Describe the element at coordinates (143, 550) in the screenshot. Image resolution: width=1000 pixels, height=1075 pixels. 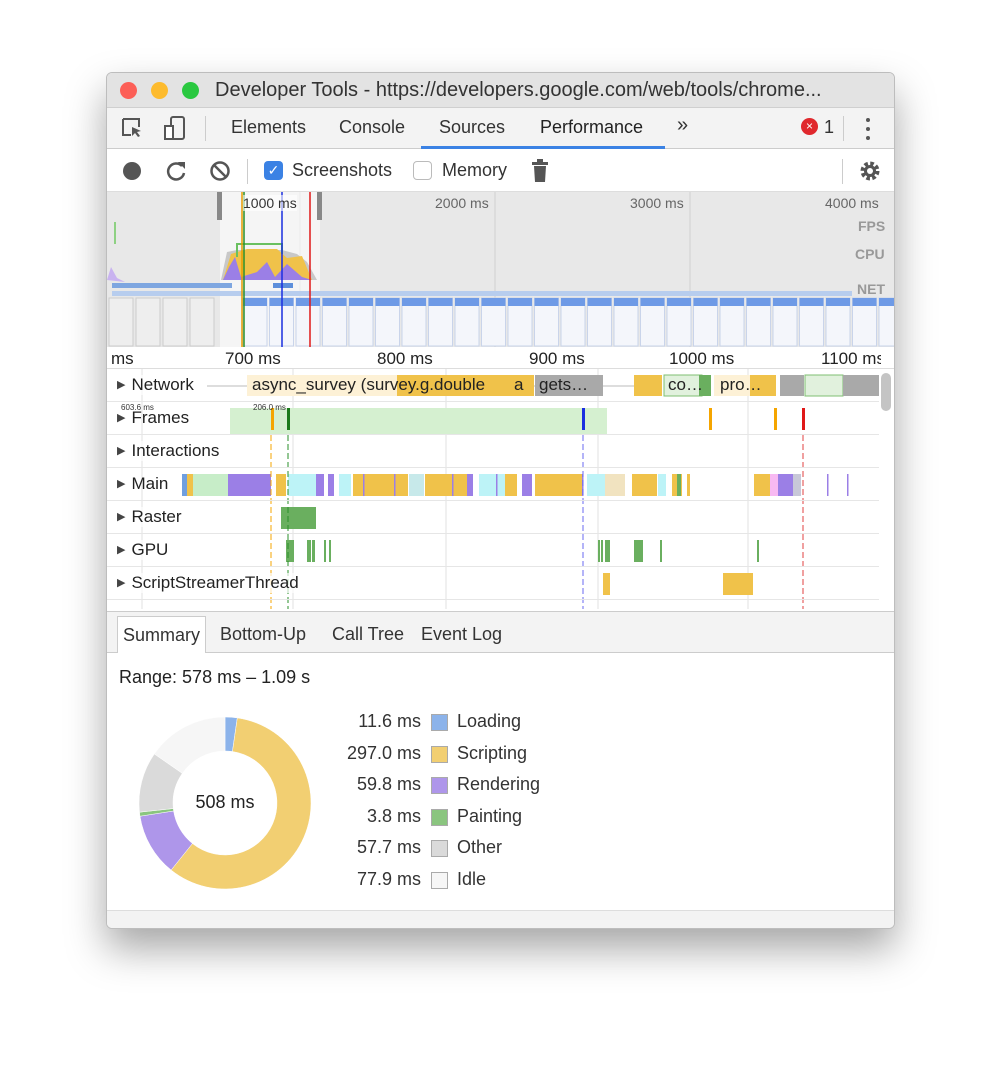
I see `track-toggle: GPU` at that location.